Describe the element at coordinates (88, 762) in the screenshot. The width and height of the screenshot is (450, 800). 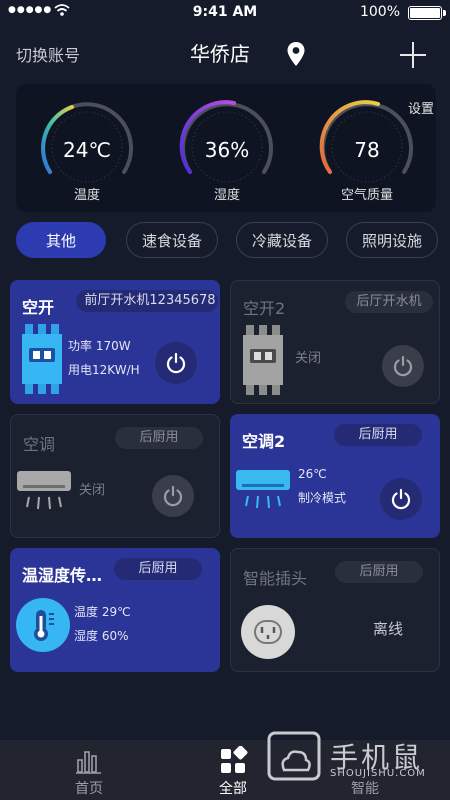
I see `bar-chart-icon` at that location.